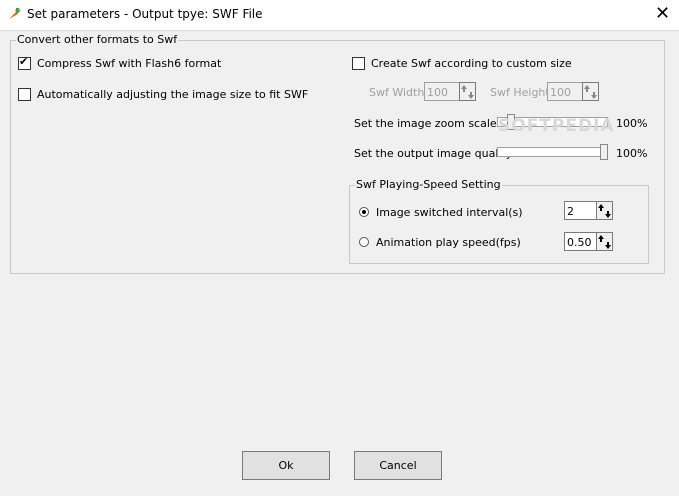 The image size is (679, 496). What do you see at coordinates (397, 92) in the screenshot?
I see `swf-width-label: Swf Width` at bounding box center [397, 92].